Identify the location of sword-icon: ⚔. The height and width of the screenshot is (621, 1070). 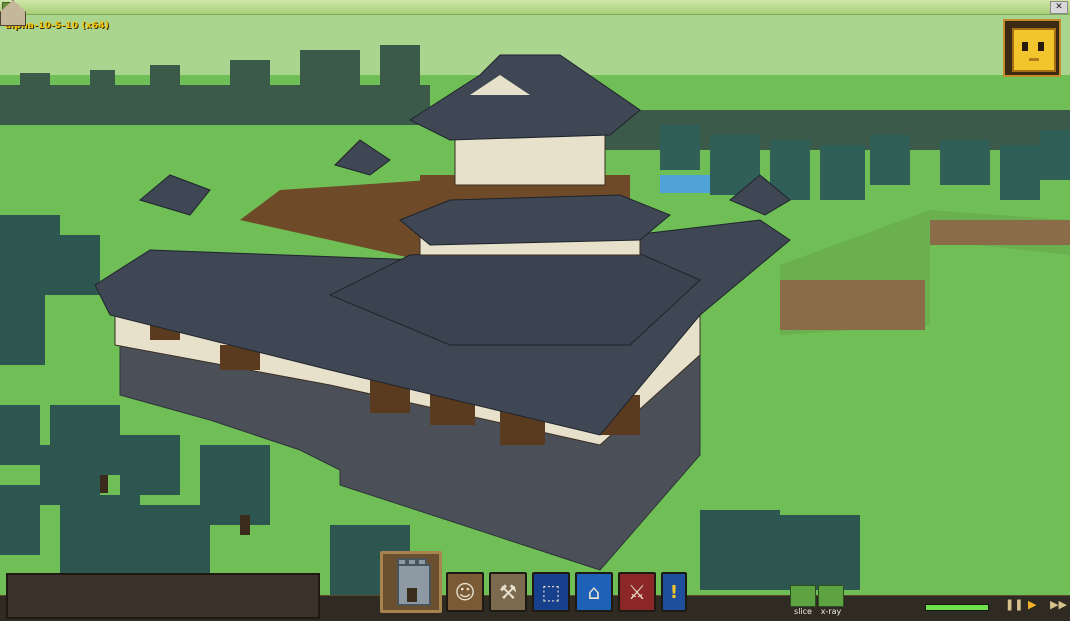
(637, 592).